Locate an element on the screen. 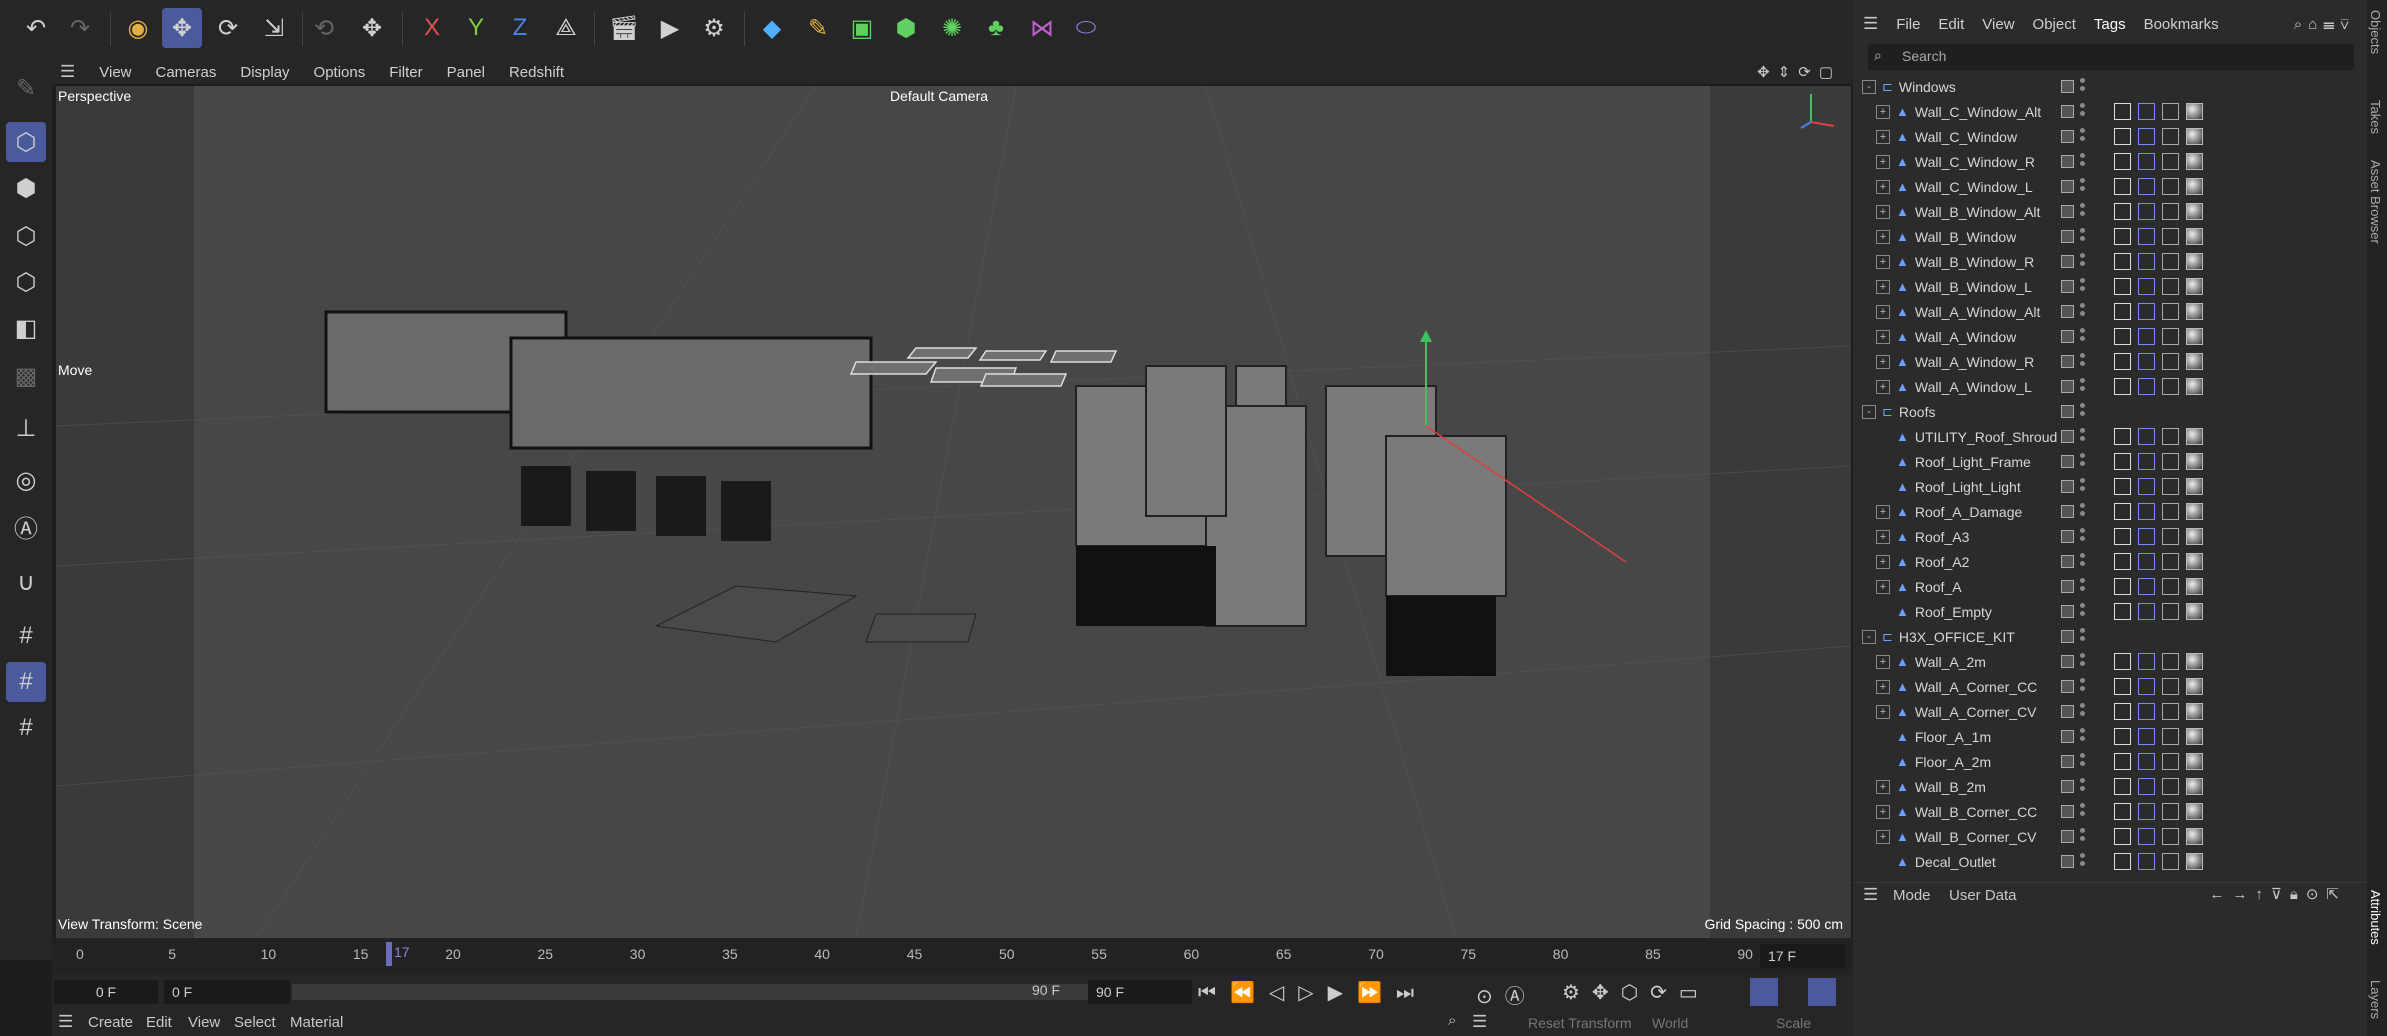 The image size is (2387, 1036). object-name: Wall_B_Corner_CC is located at coordinates (1976, 812).